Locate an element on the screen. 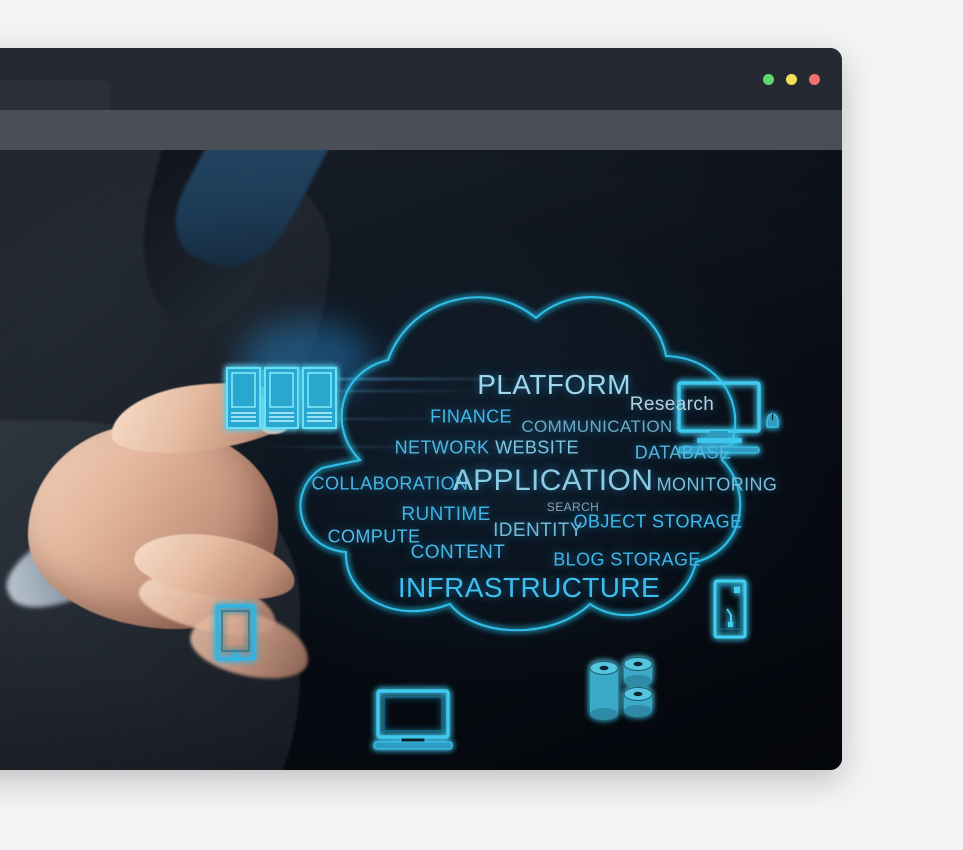 The width and height of the screenshot is (963, 850). tab-strip is located at coordinates (421, 95).